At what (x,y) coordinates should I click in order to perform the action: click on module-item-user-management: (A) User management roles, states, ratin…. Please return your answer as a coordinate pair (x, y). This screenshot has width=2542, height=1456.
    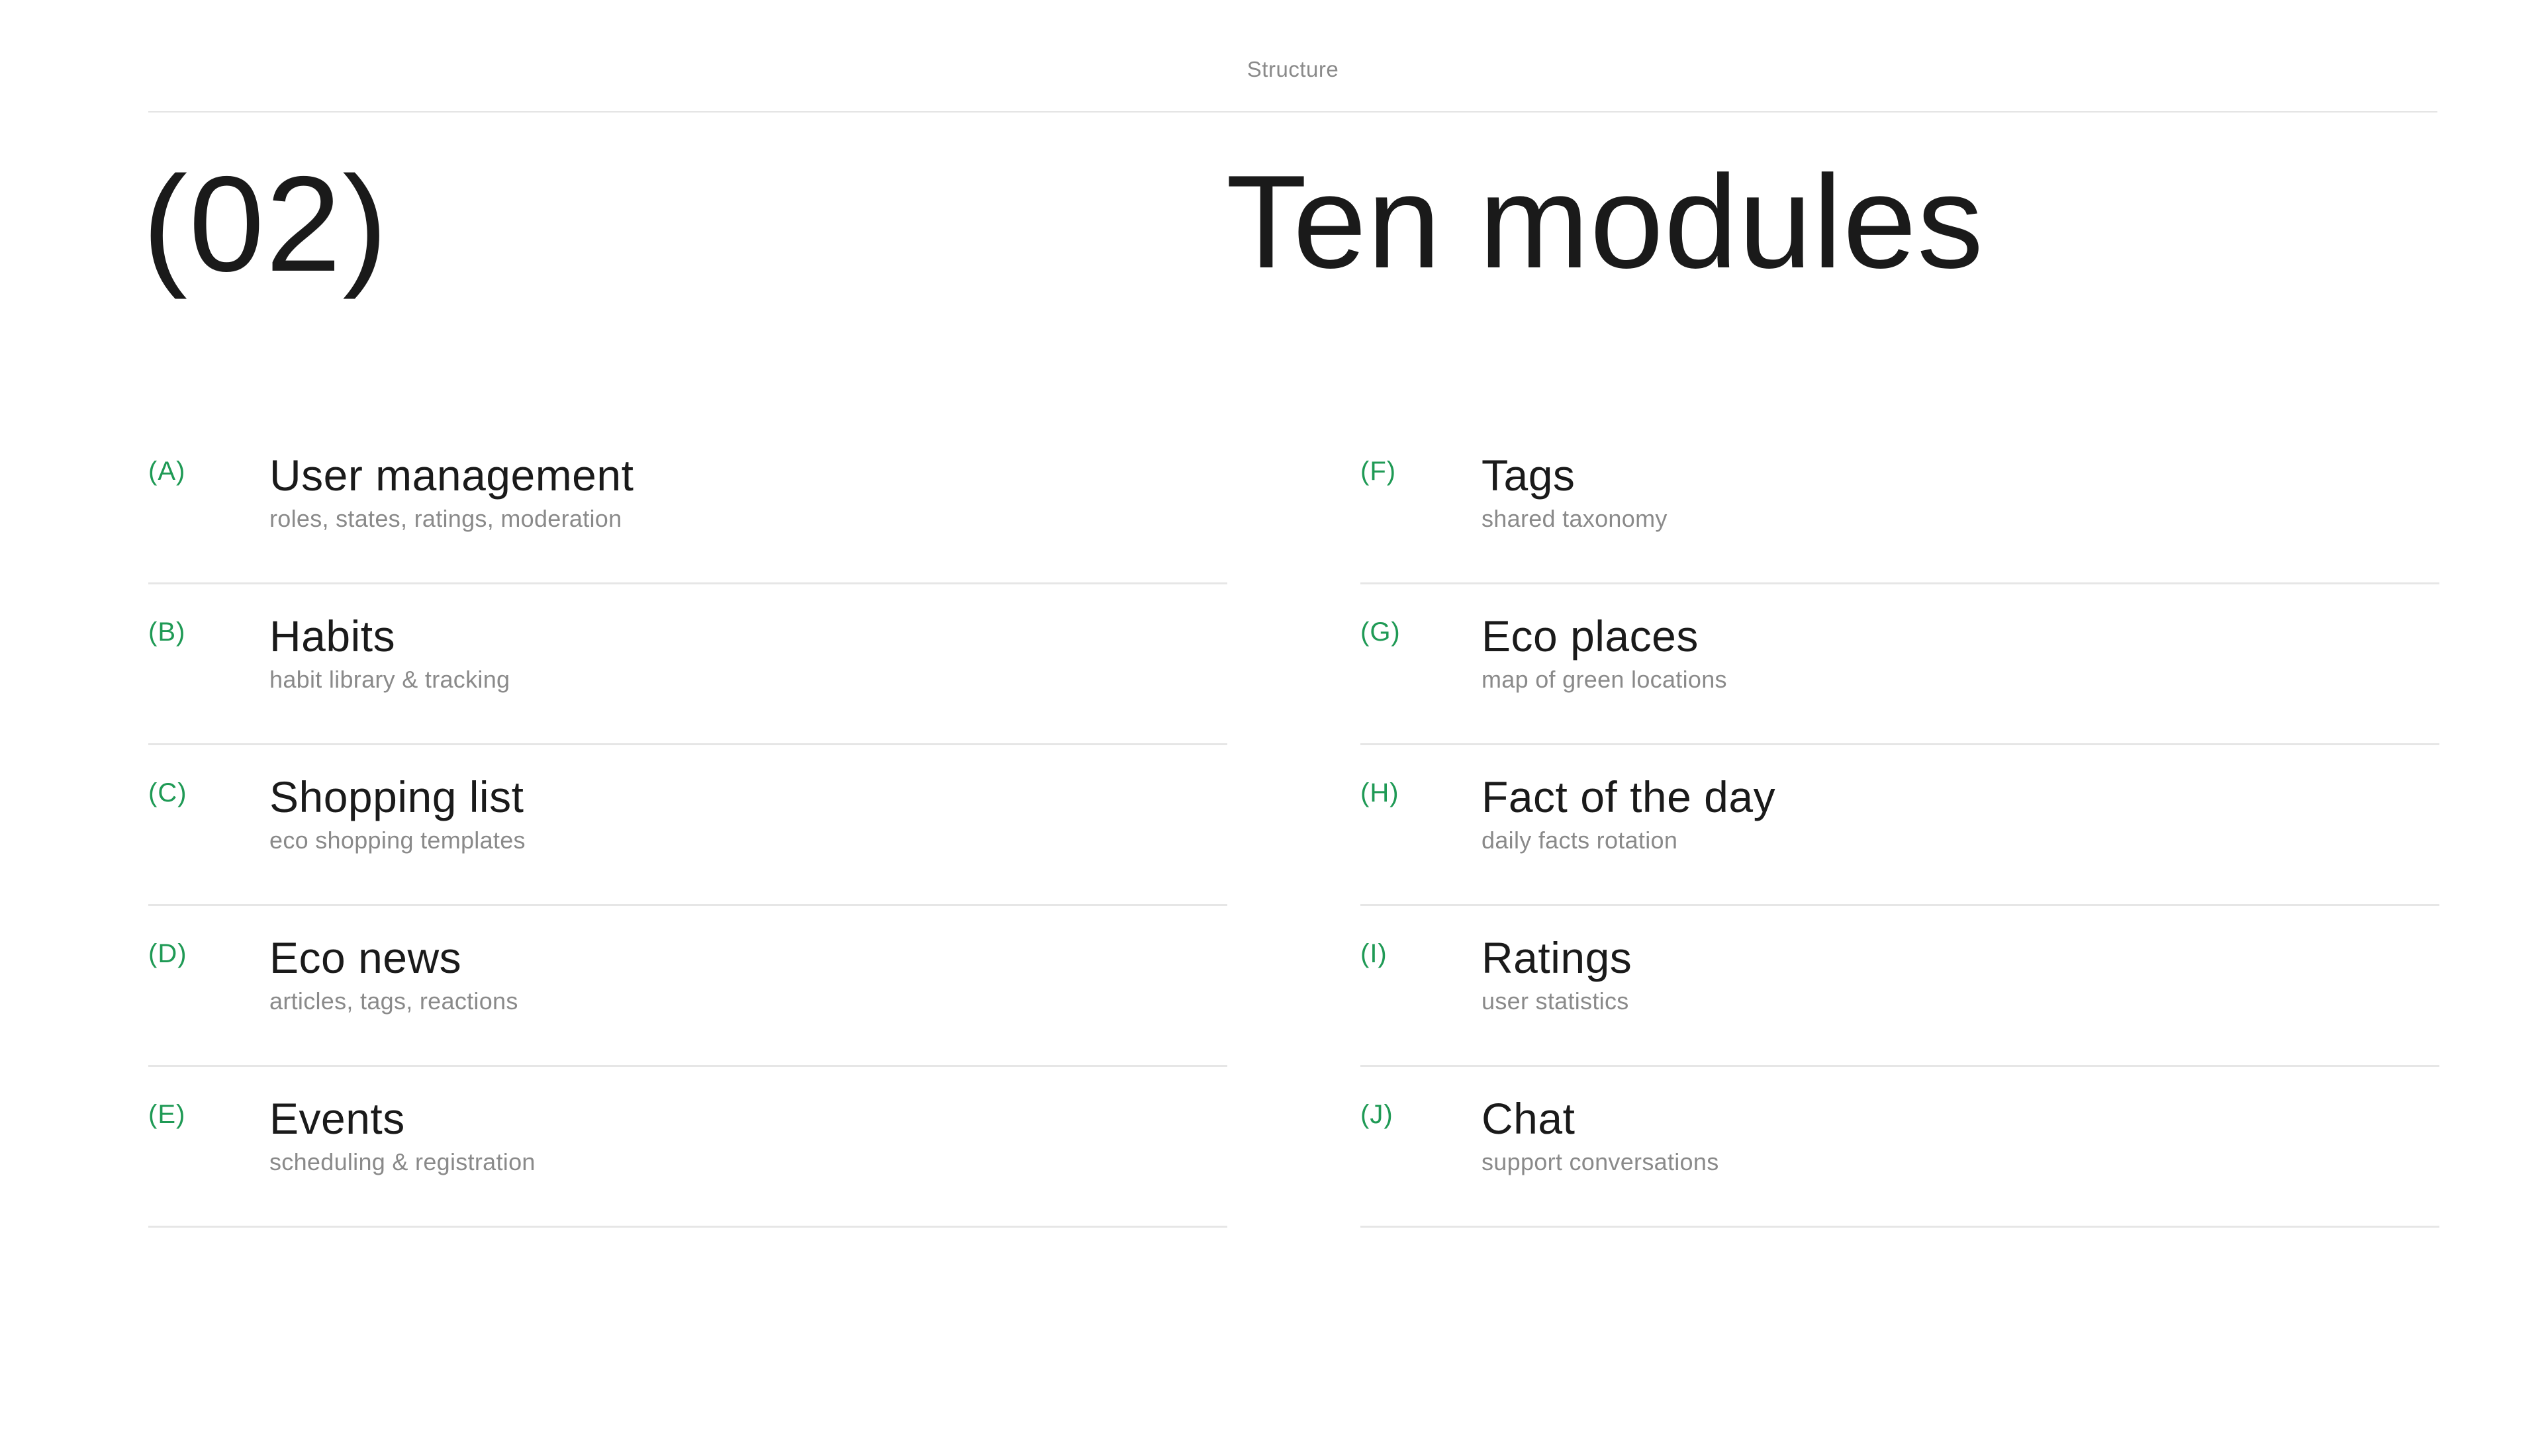
    Looking at the image, I should click on (688, 504).